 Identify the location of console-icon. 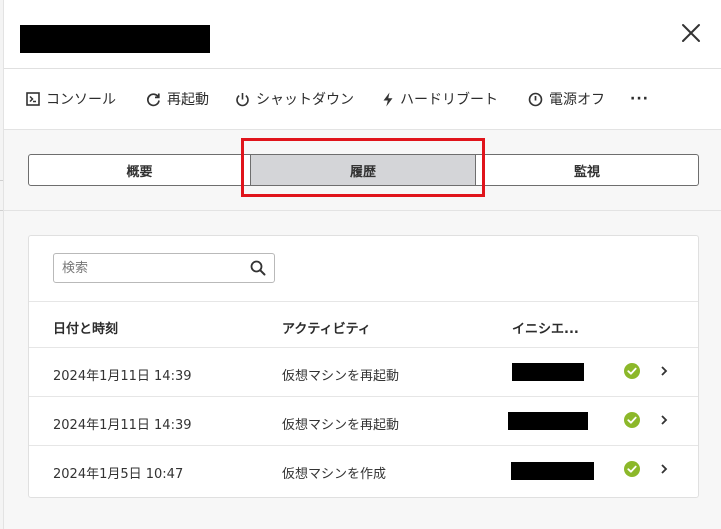
(33, 99).